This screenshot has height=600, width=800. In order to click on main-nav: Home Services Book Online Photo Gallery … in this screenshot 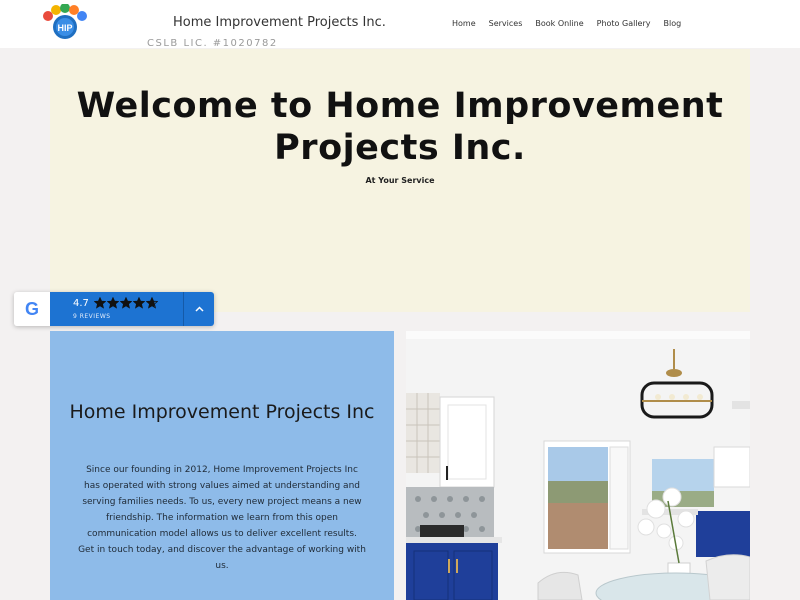, I will do `click(573, 23)`.